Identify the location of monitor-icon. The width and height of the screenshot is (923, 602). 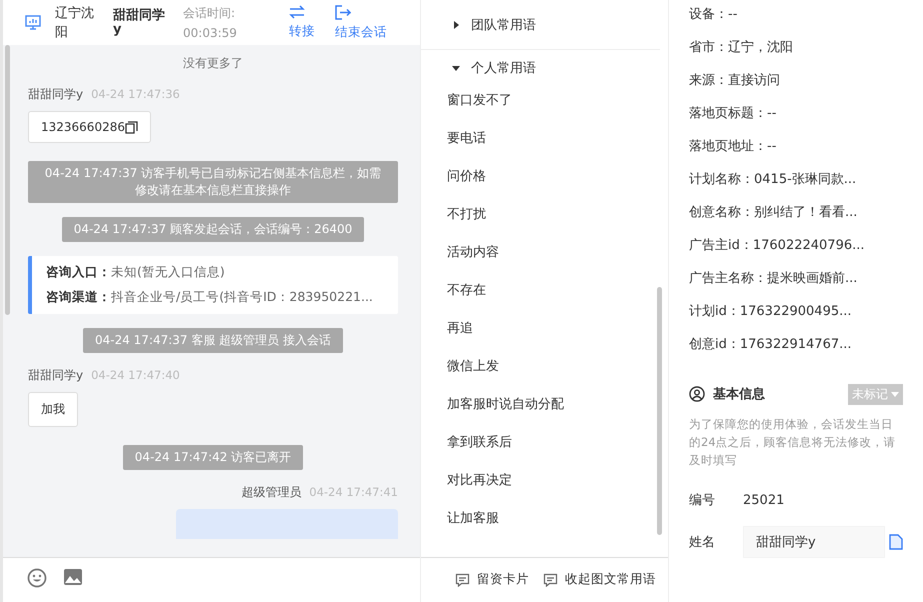
(33, 22).